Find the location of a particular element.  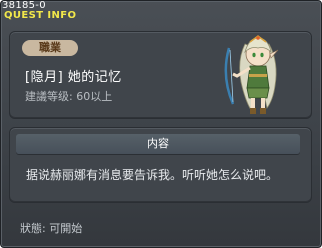

window-title: QUEST INFO is located at coordinates (40, 15).